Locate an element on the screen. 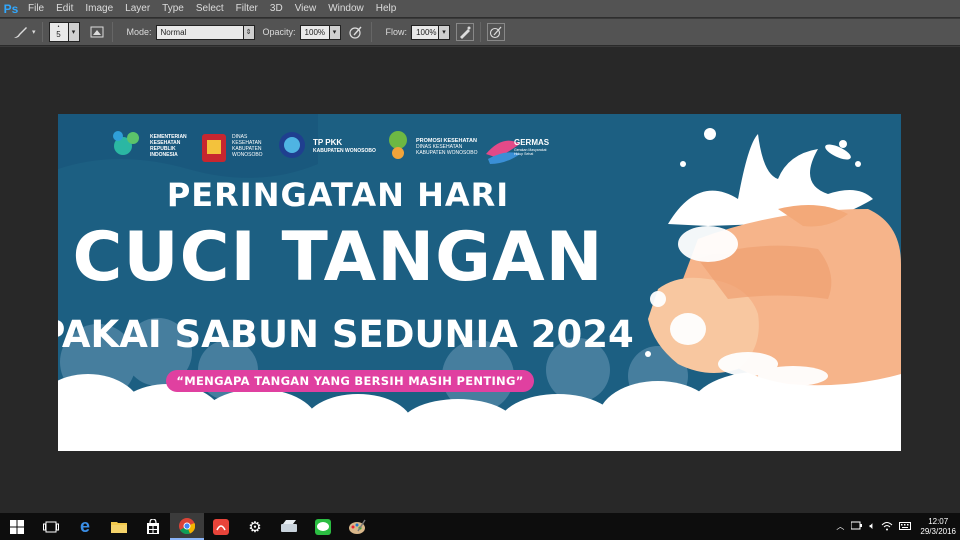 The image size is (960, 540). title-line-2: CUCI TANGAN is located at coordinates (338, 257).